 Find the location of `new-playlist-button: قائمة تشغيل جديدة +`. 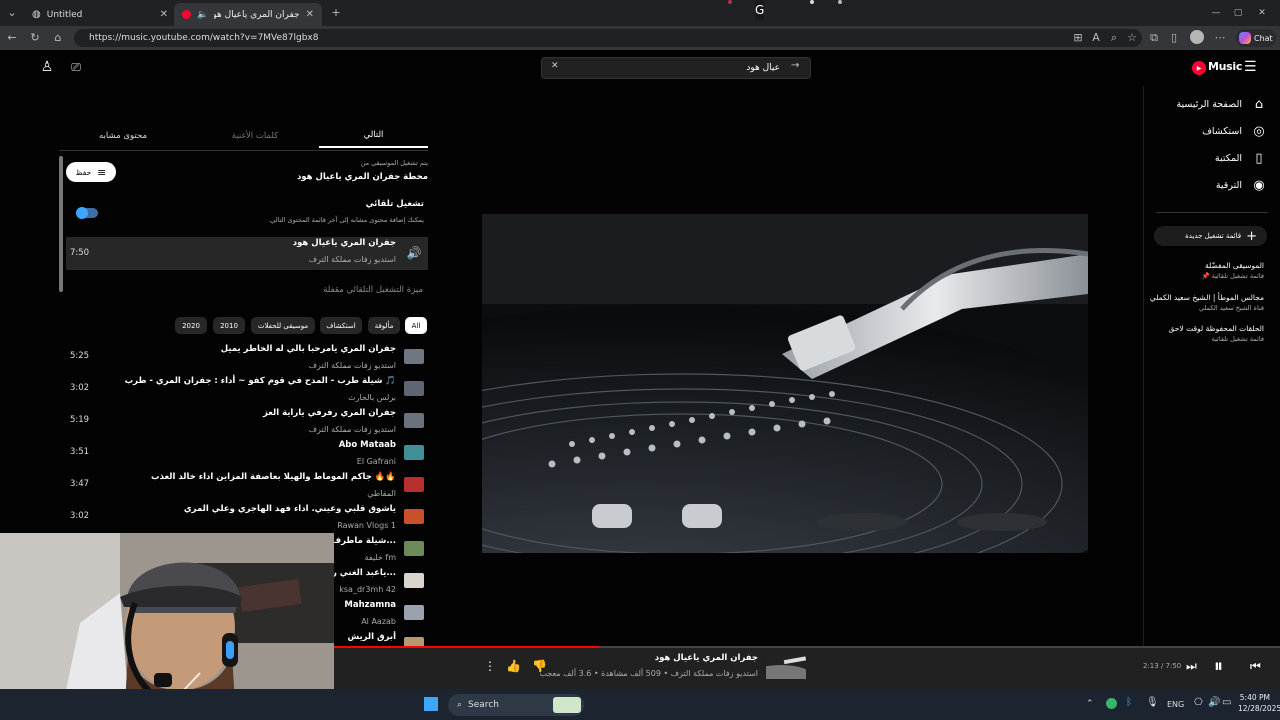

new-playlist-button: قائمة تشغيل جديدة + is located at coordinates (1210, 236).